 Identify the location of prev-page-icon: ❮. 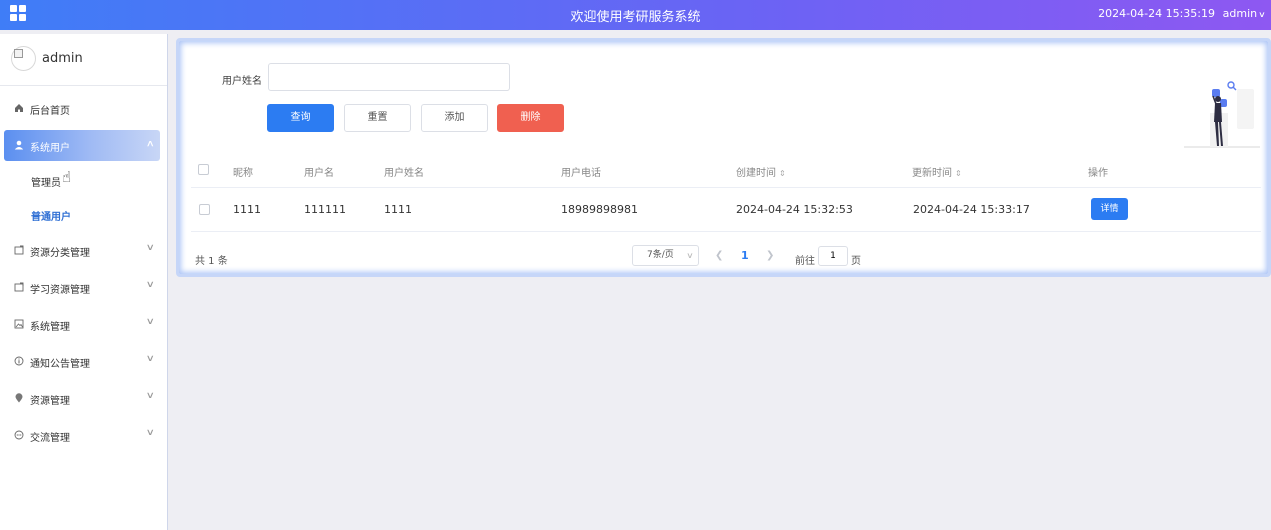
(719, 255).